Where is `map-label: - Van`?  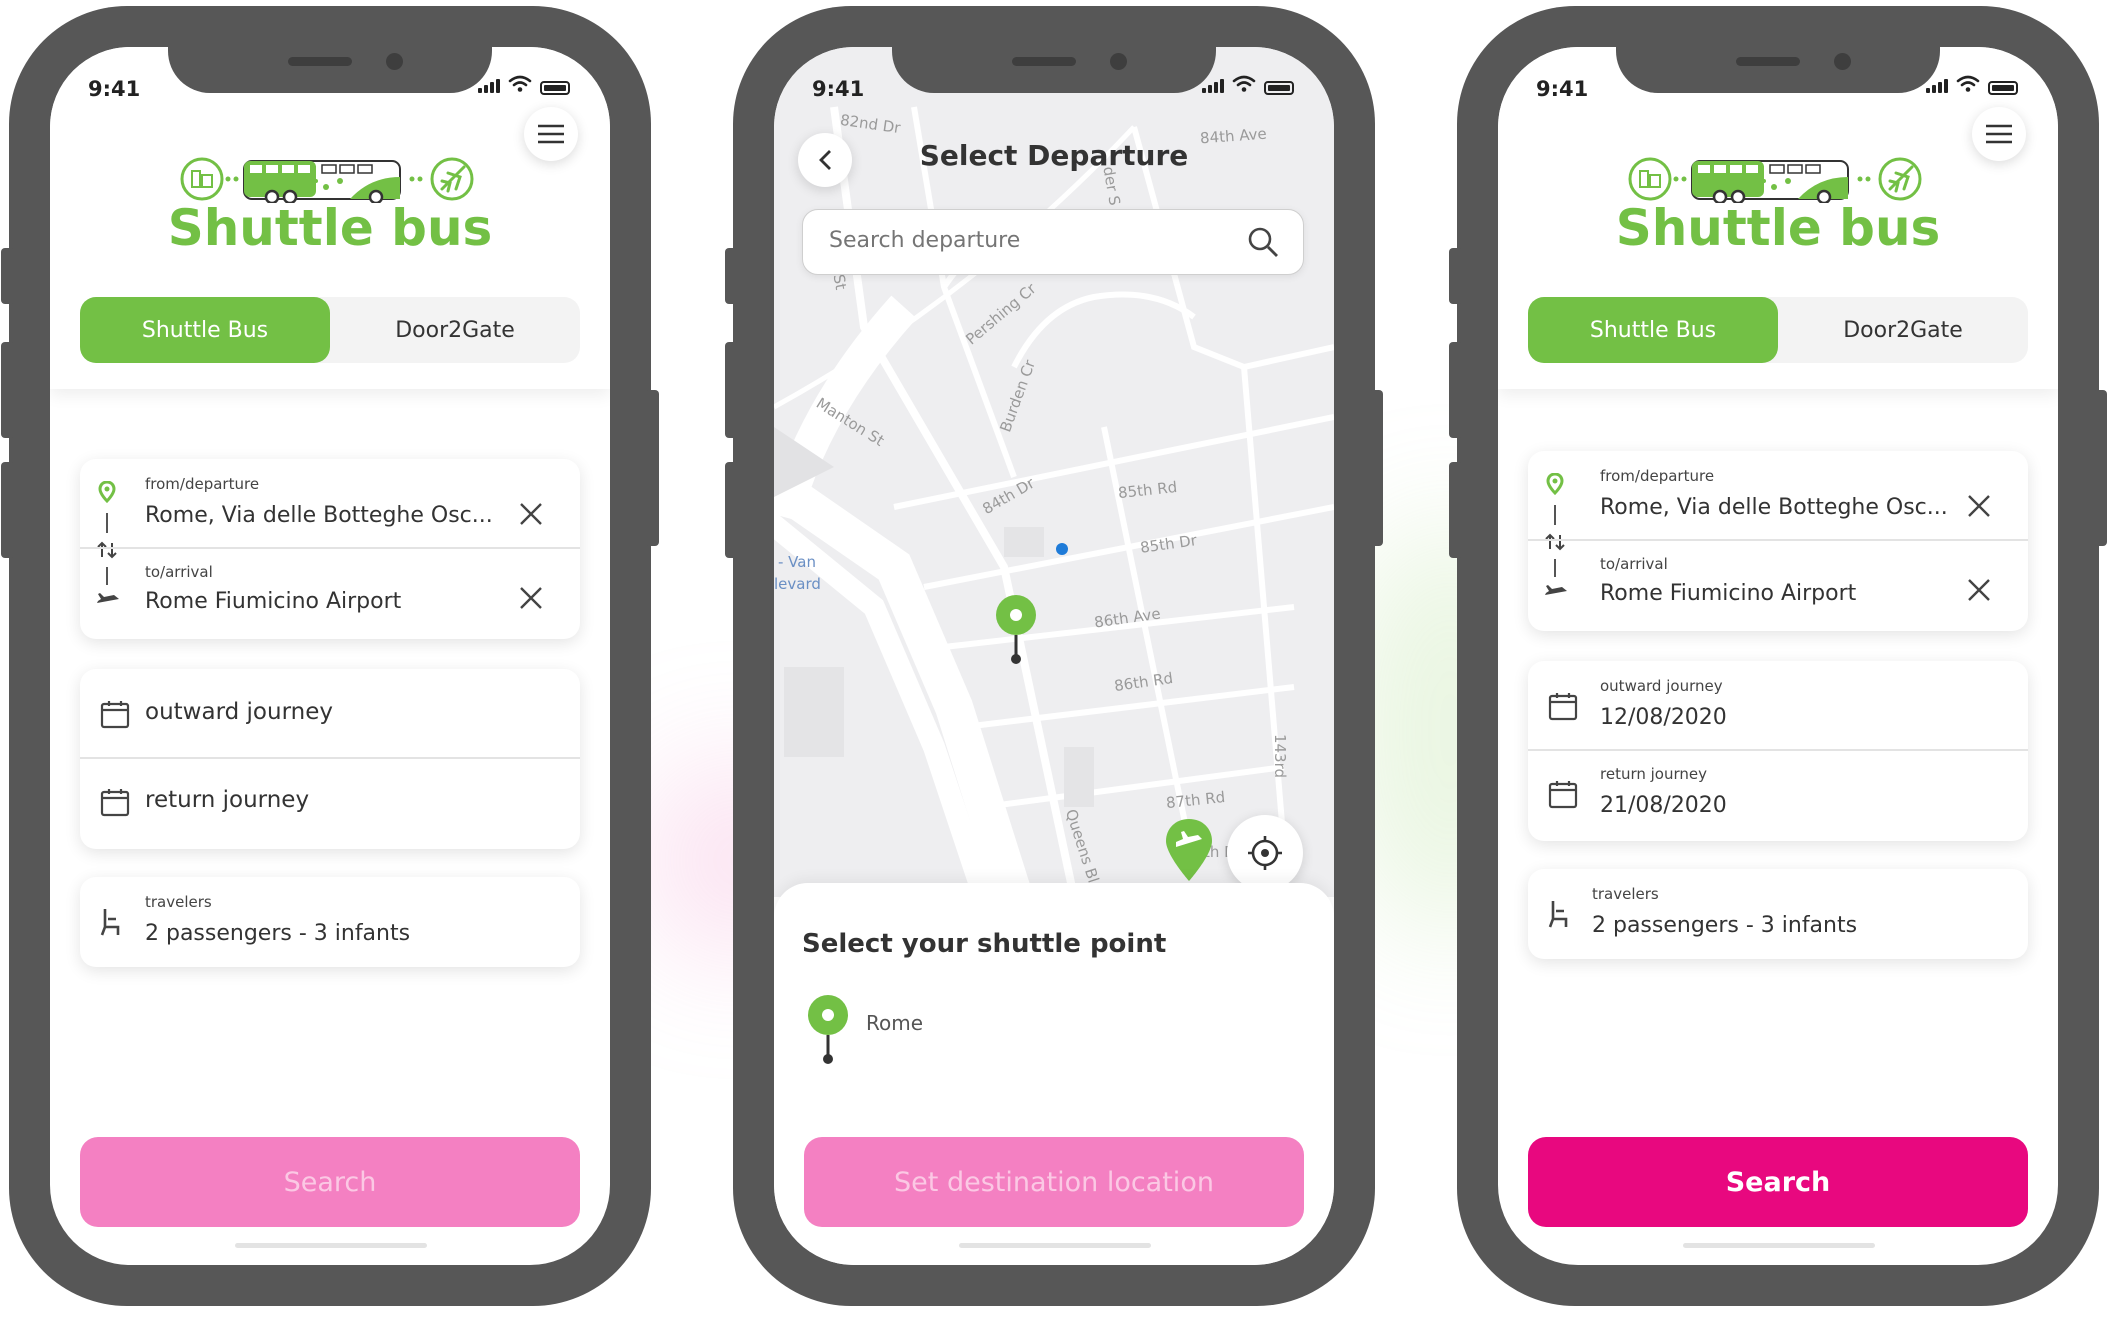 map-label: - Van is located at coordinates (797, 562).